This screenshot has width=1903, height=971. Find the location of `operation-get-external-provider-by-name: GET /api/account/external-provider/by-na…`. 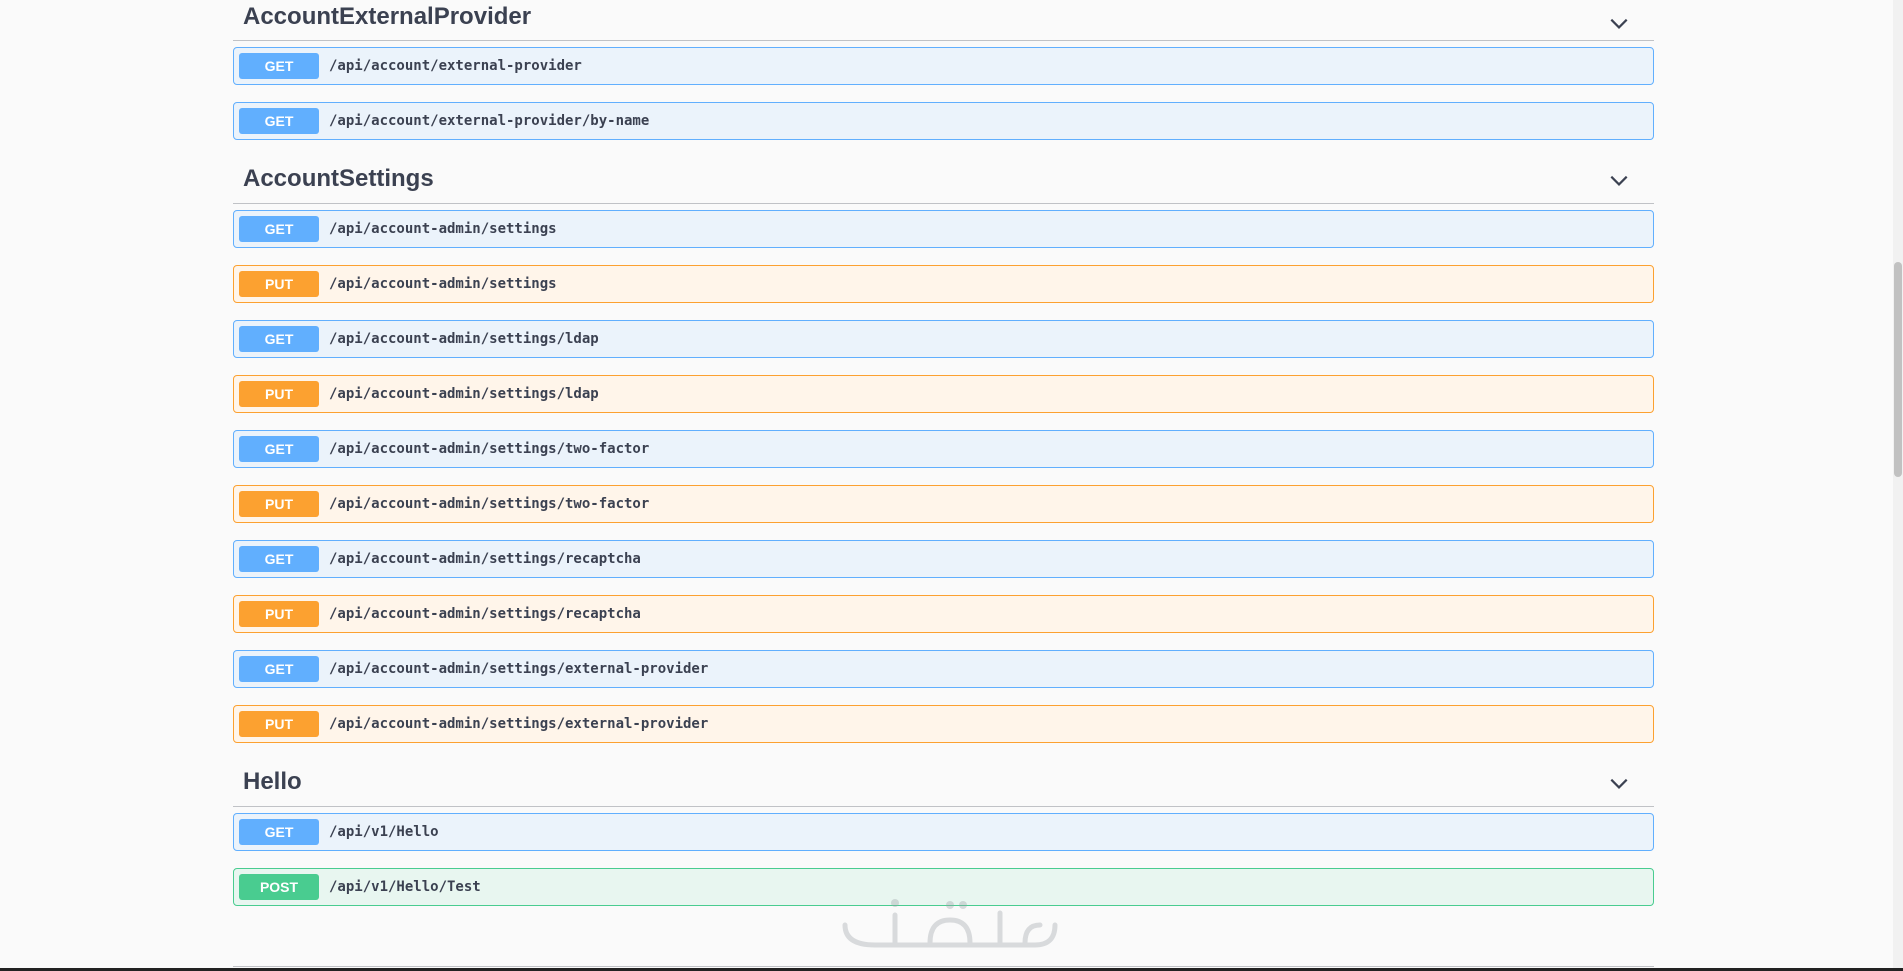

operation-get-external-provider-by-name: GET /api/account/external-provider/by-na… is located at coordinates (943, 121).